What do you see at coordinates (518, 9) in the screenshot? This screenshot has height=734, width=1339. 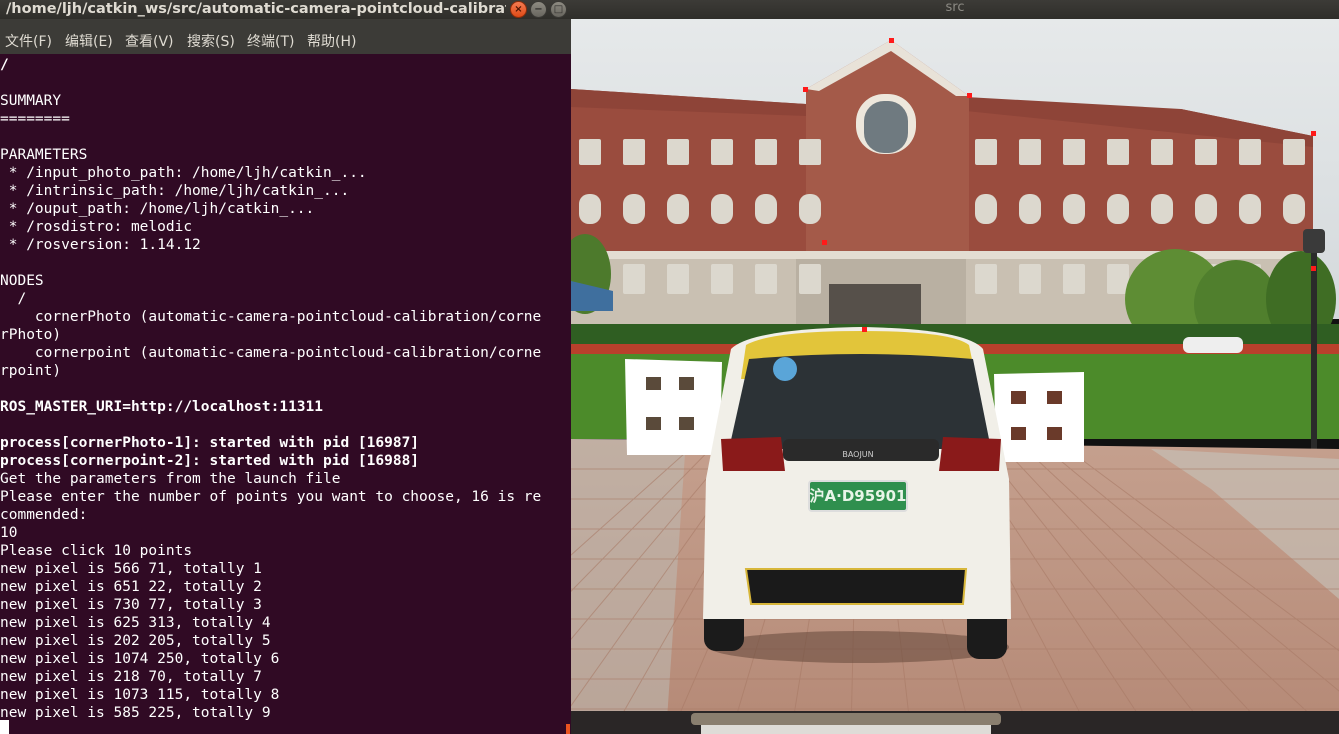 I see `close-icon: ×` at bounding box center [518, 9].